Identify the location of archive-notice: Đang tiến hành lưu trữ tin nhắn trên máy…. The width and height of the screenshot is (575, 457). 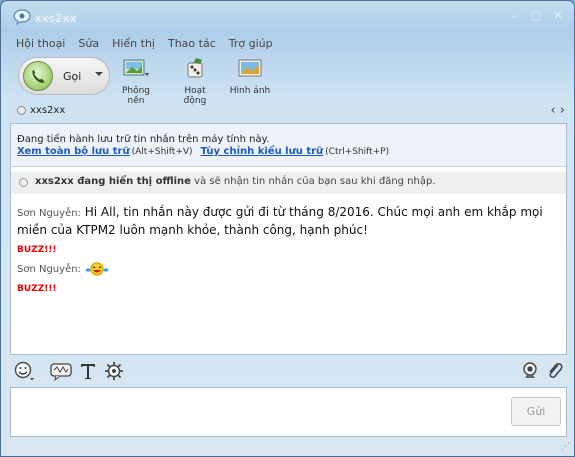
(288, 145).